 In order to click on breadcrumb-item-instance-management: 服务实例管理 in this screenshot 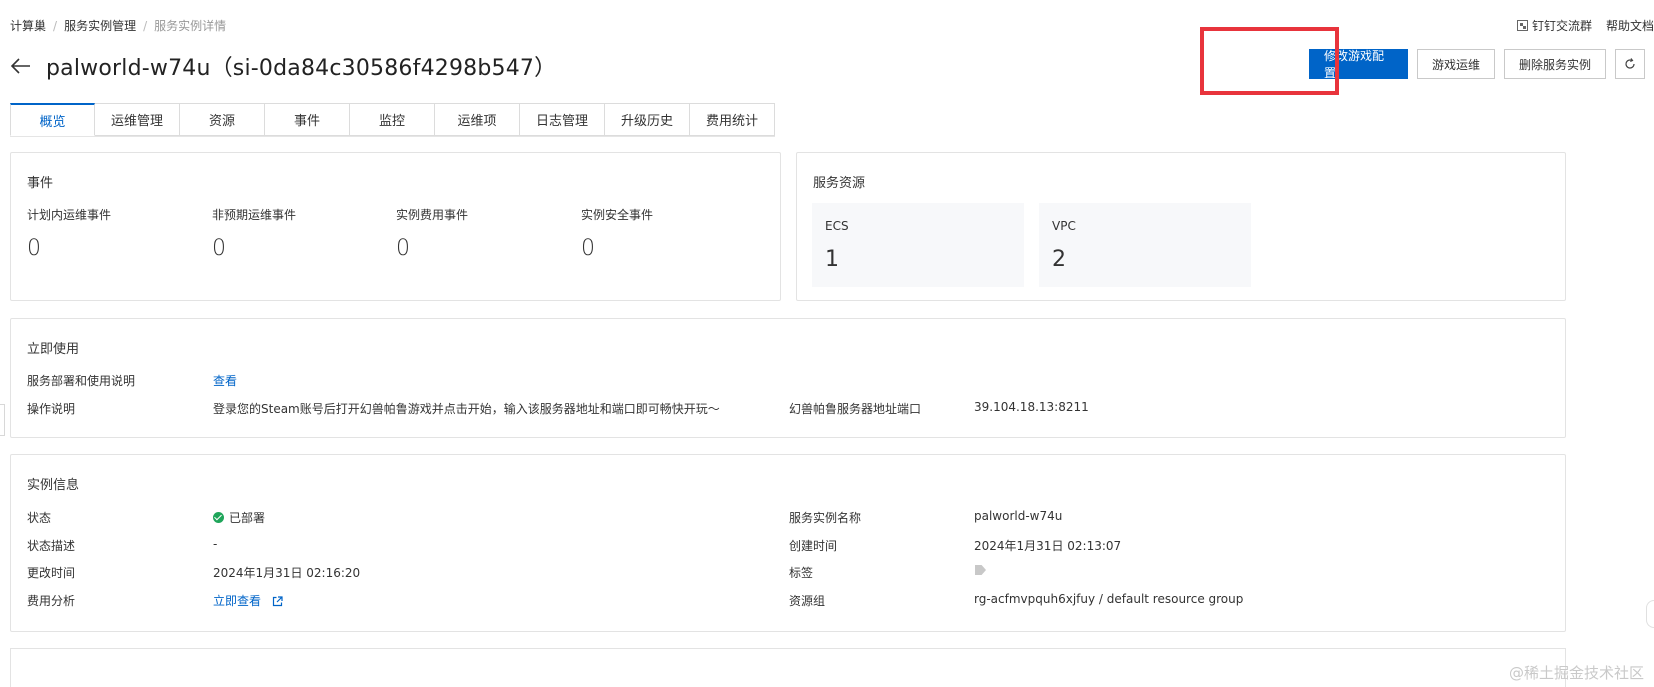, I will do `click(100, 25)`.